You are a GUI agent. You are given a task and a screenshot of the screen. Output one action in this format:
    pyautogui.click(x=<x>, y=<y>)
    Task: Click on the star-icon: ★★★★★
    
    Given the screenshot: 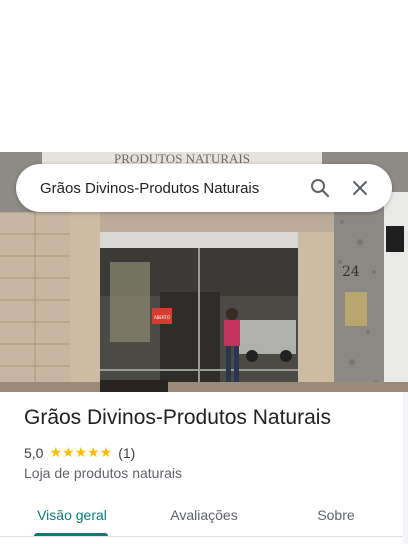 What is the action you would take?
    pyautogui.click(x=81, y=452)
    